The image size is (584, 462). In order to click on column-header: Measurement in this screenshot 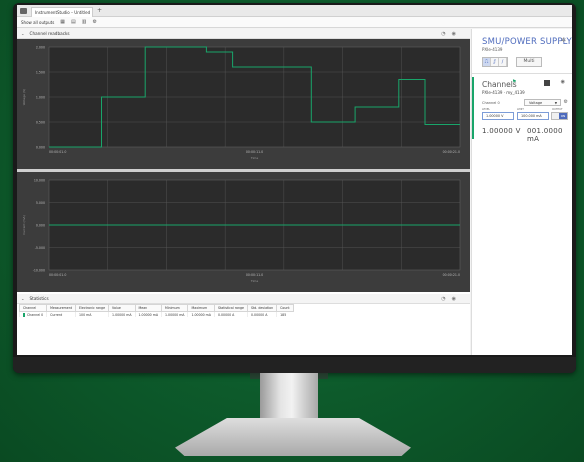, I will do `click(61, 308)`.